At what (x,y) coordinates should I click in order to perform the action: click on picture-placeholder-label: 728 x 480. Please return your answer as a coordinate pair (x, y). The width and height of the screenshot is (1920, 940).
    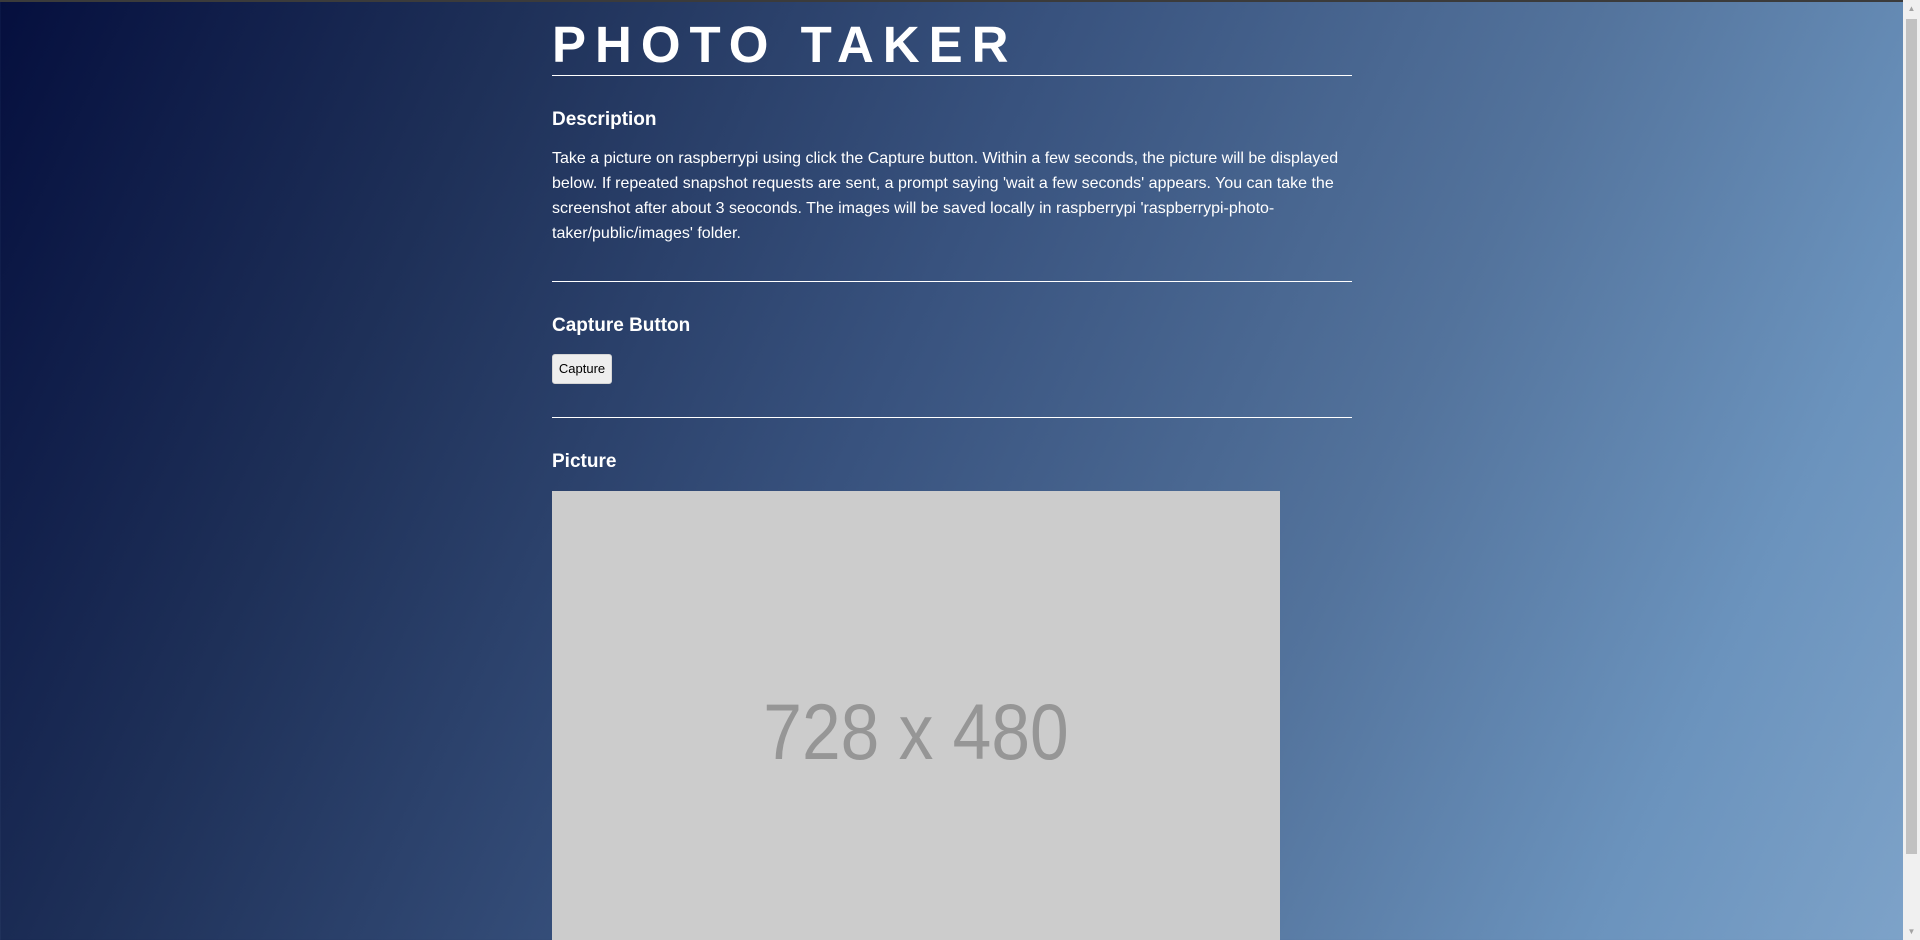
    Looking at the image, I should click on (916, 731).